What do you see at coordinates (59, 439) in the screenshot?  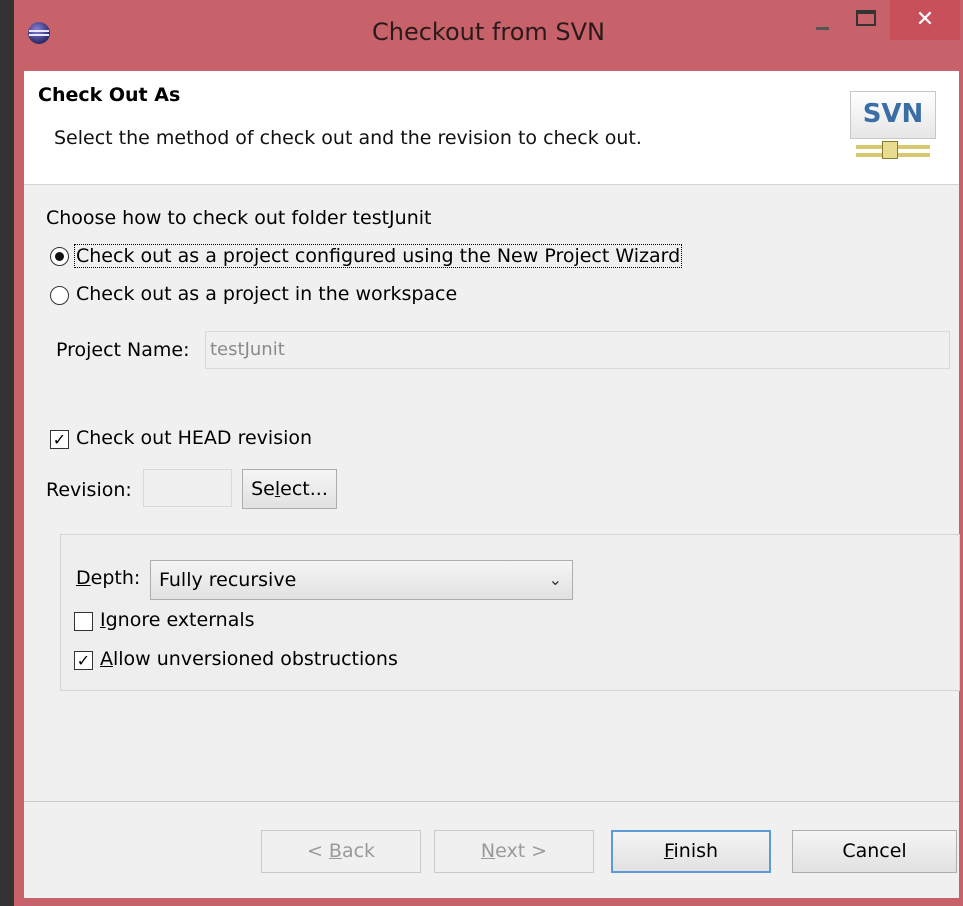 I see `head-revision-checkbox: ✓` at bounding box center [59, 439].